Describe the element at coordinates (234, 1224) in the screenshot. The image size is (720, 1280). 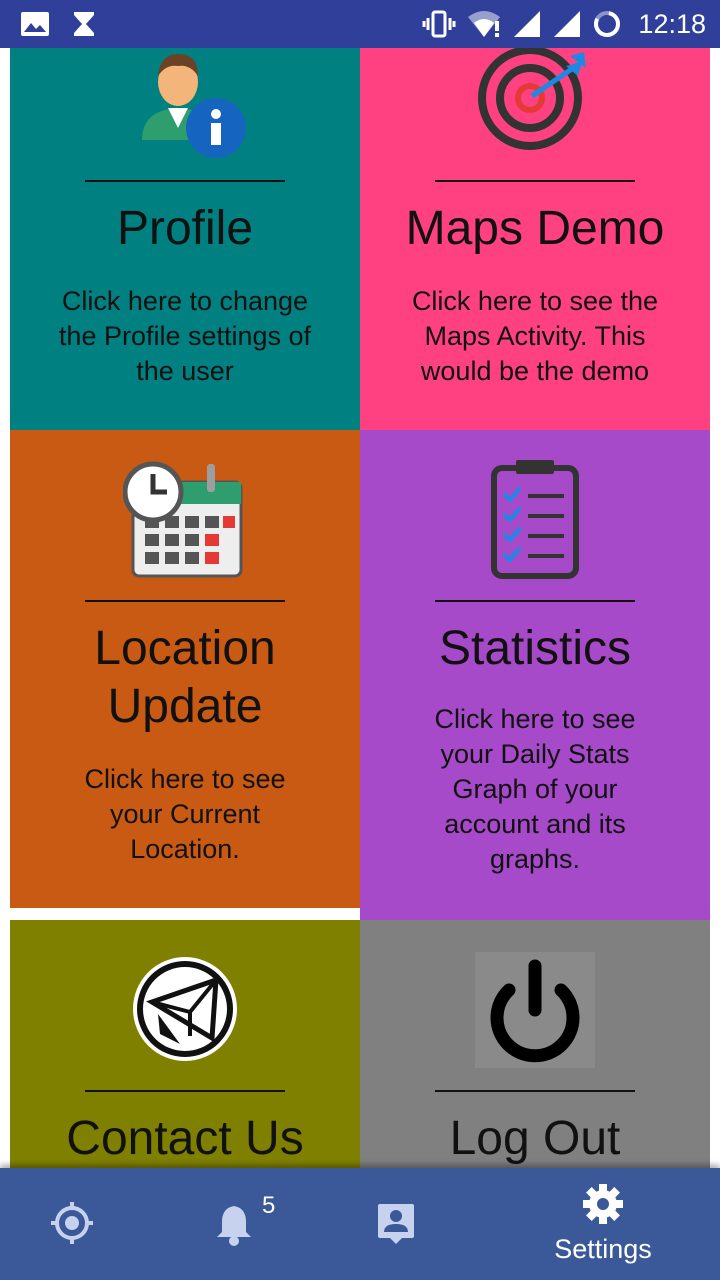
I see `nav-notifications: 5` at that location.